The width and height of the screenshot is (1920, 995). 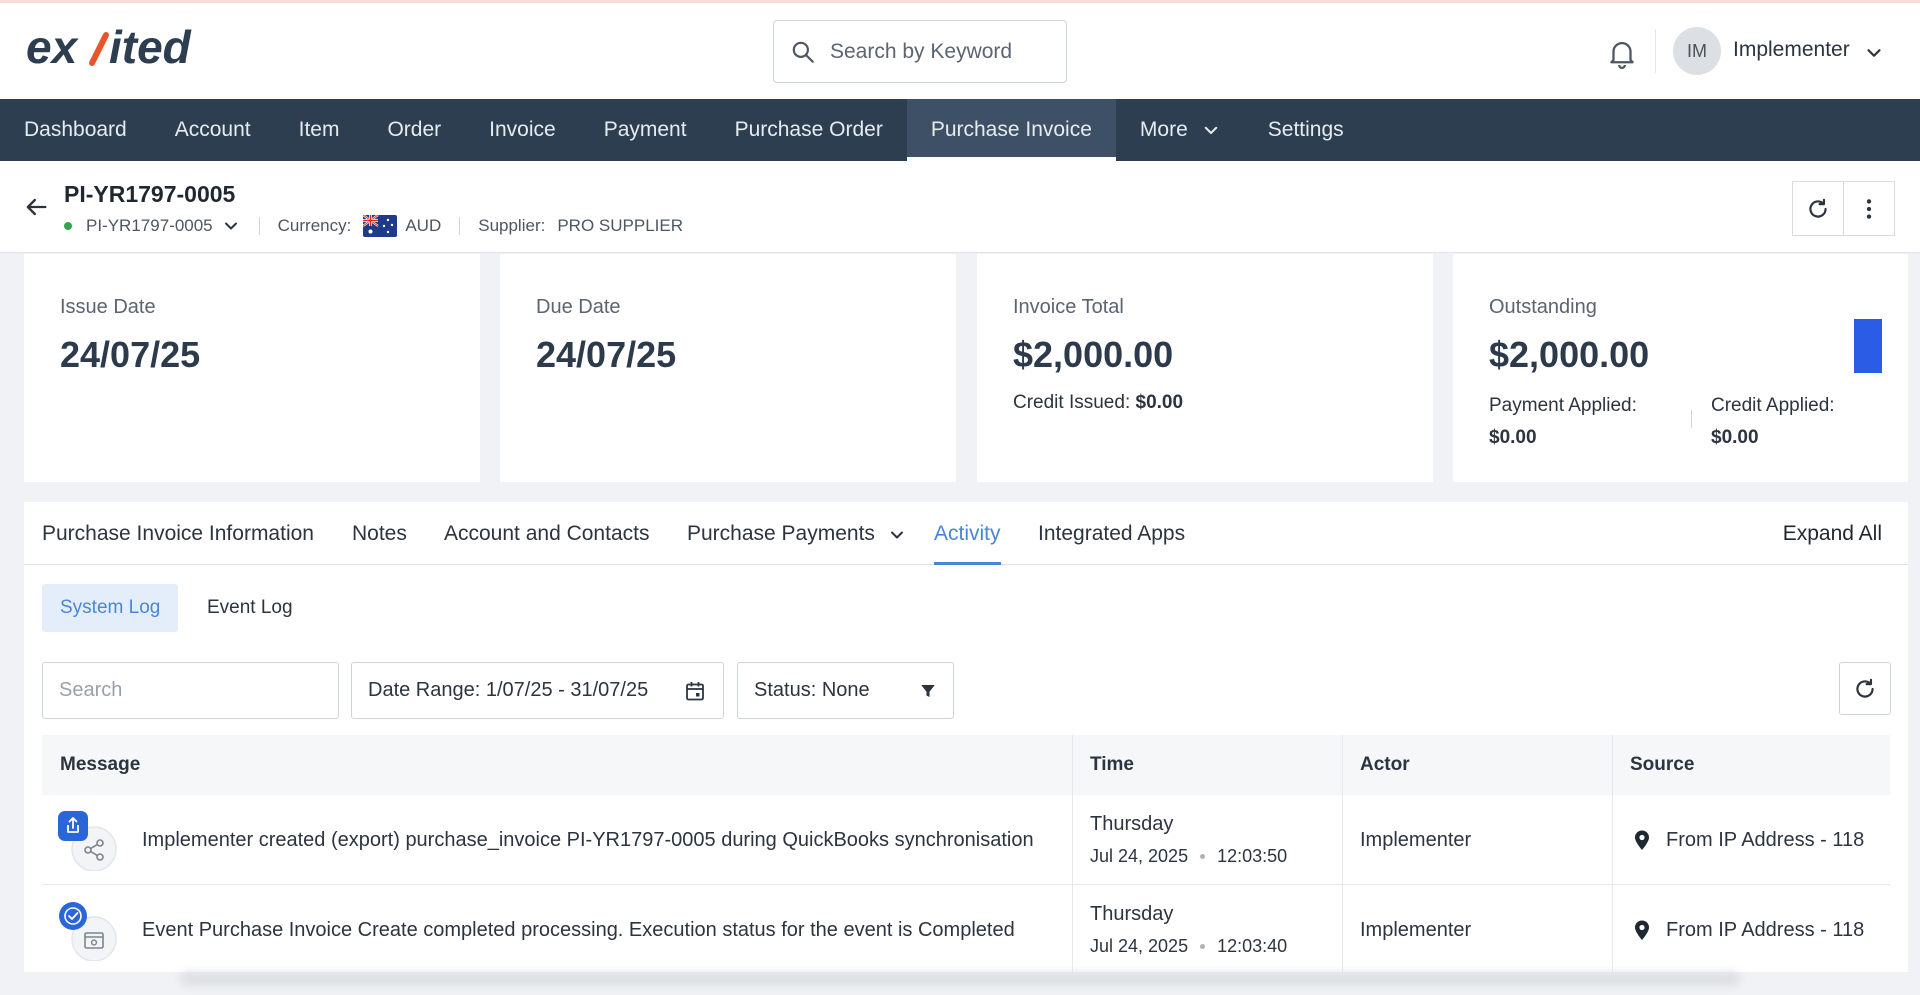 I want to click on record-meta: PI-YR1797-0005 Currency: AUD Supplier, so click(x=373, y=226).